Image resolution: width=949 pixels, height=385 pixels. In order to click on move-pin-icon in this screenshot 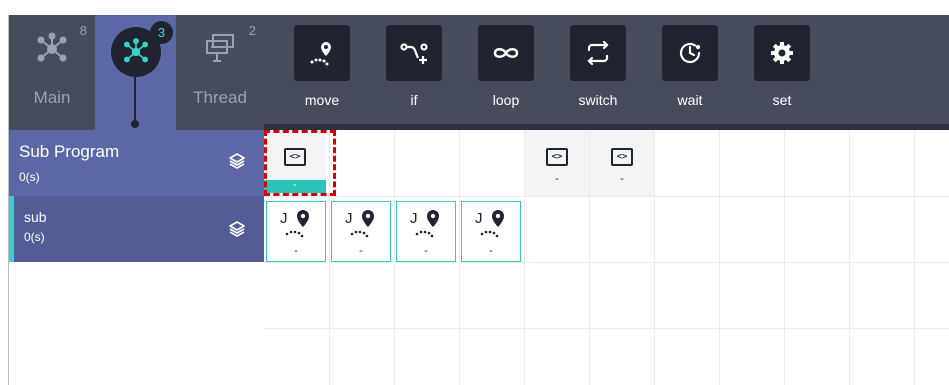, I will do `click(322, 53)`.